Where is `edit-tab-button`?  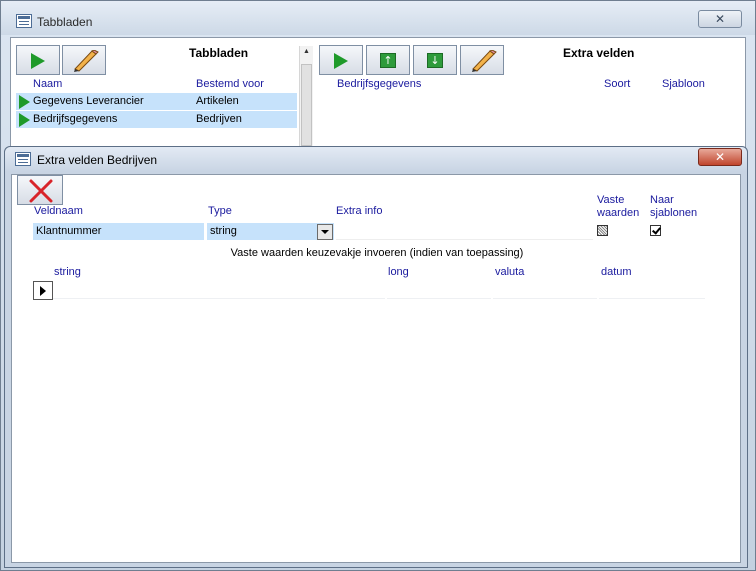 edit-tab-button is located at coordinates (84, 60).